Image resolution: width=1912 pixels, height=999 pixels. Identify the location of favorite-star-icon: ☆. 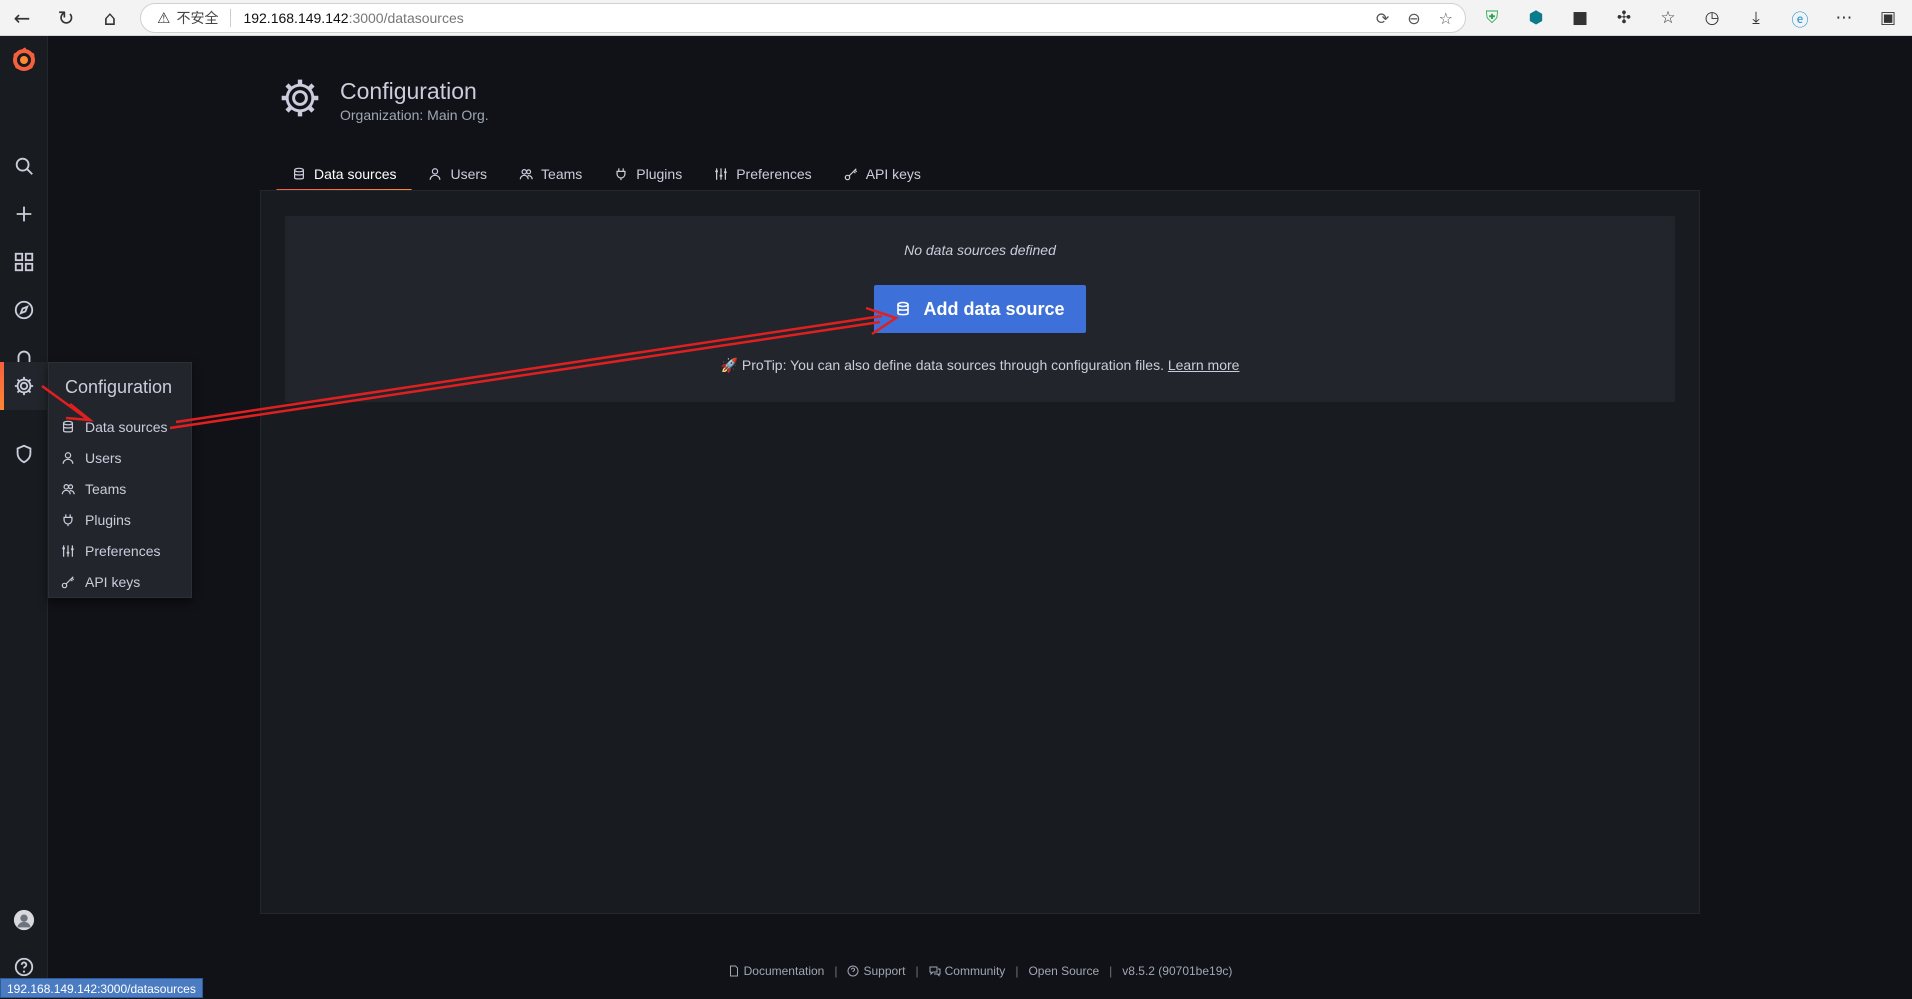
(1446, 18).